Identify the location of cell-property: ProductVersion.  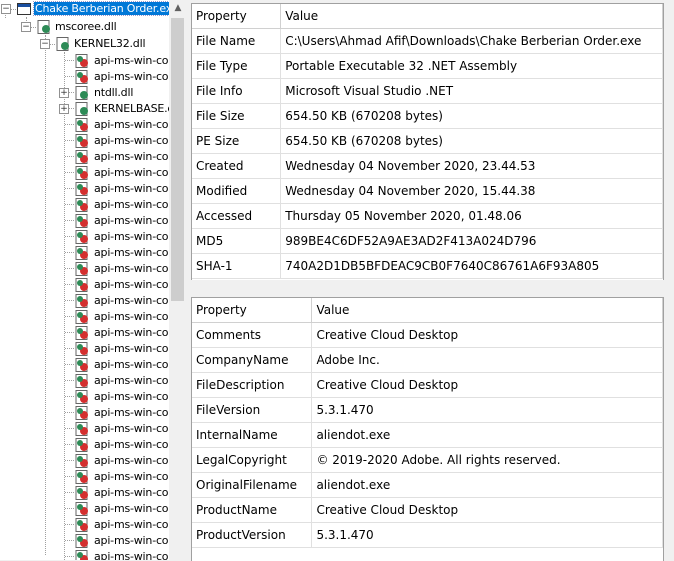
(252, 535).